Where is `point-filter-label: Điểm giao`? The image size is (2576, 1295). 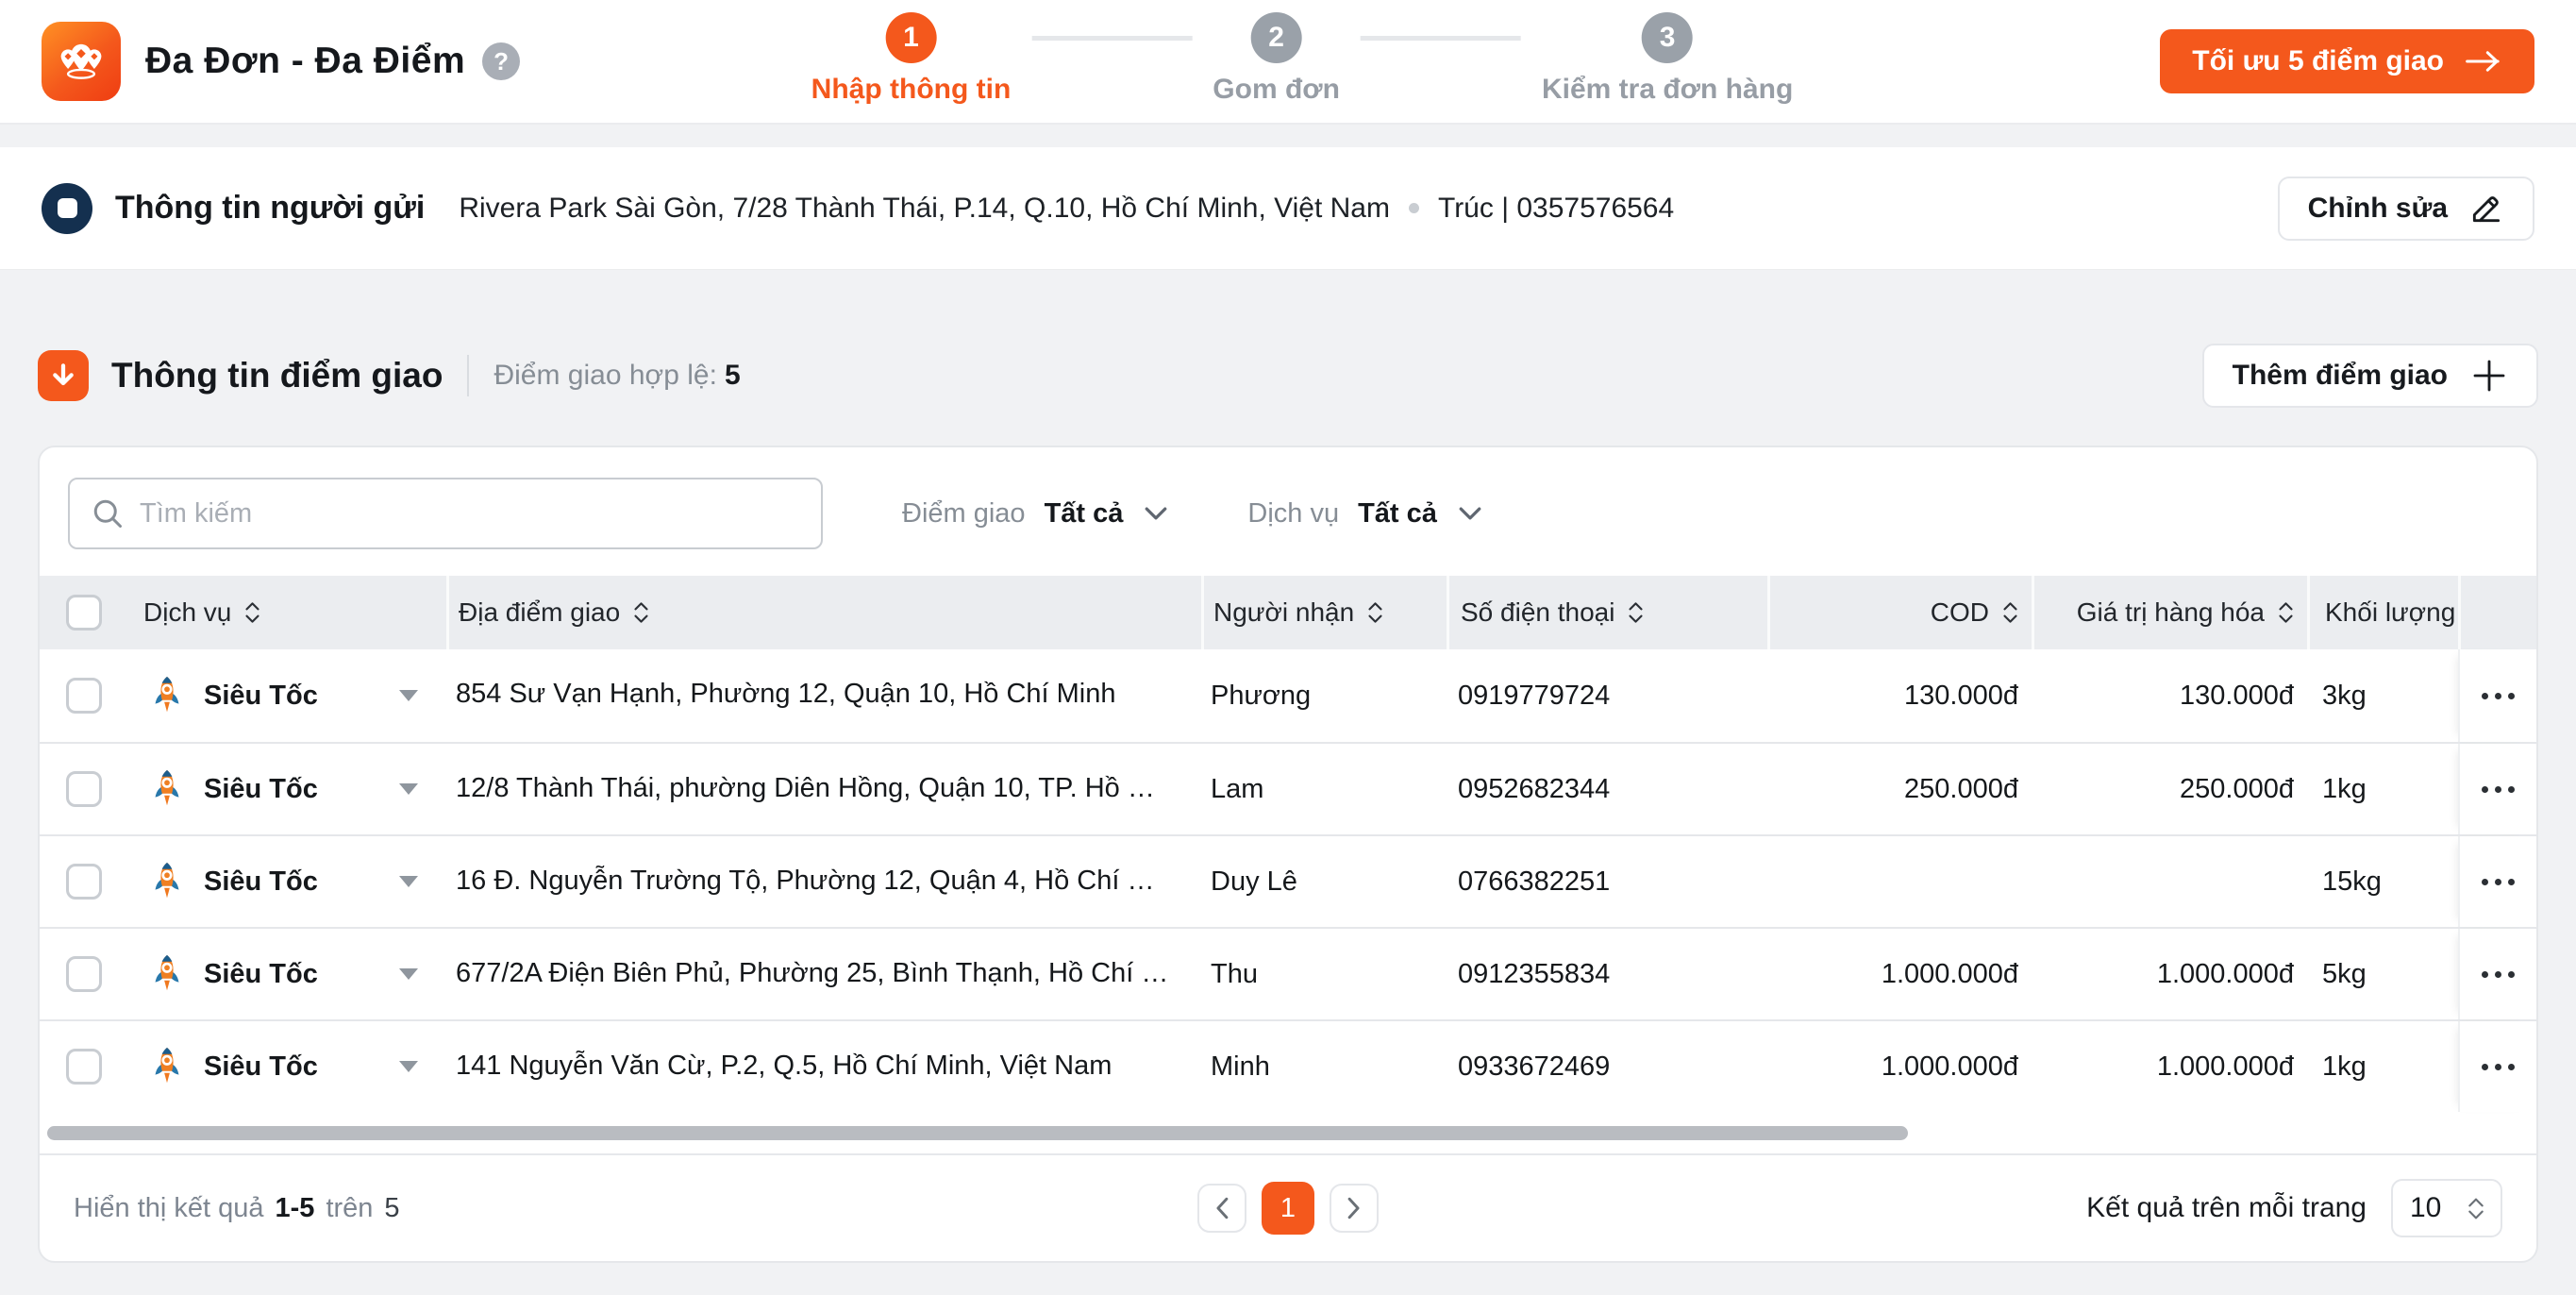 point-filter-label: Điểm giao is located at coordinates (964, 513).